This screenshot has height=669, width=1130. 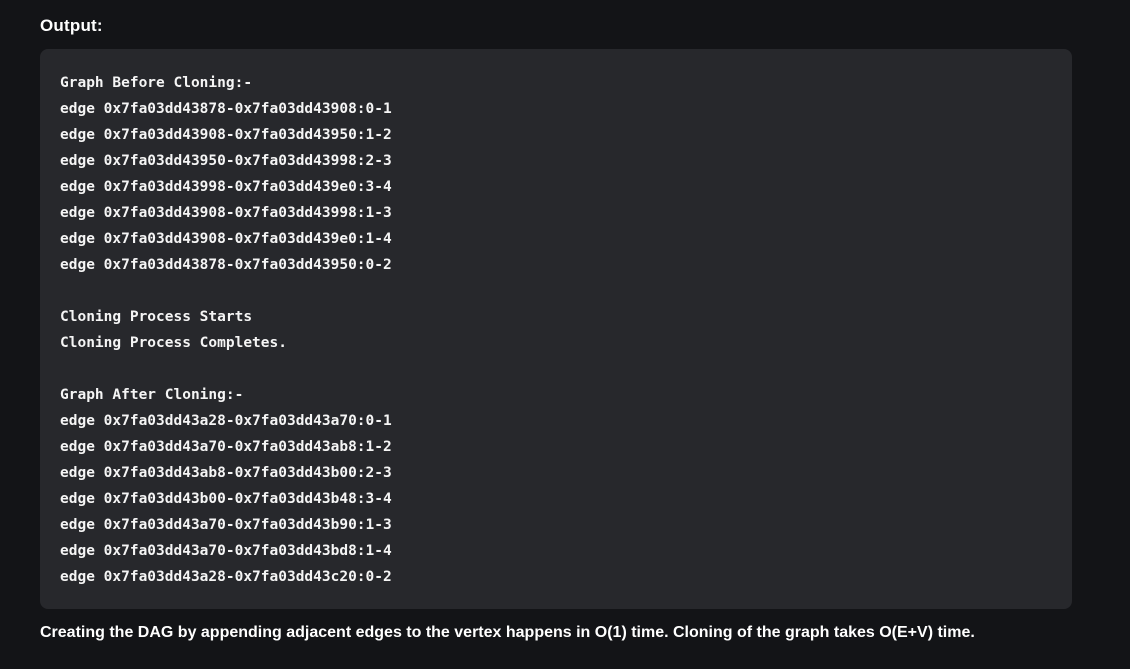 What do you see at coordinates (226, 447) in the screenshot?
I see `code-line: edge 0x7fa03dd43a70-0x7fa03dd43ab8:1-2` at bounding box center [226, 447].